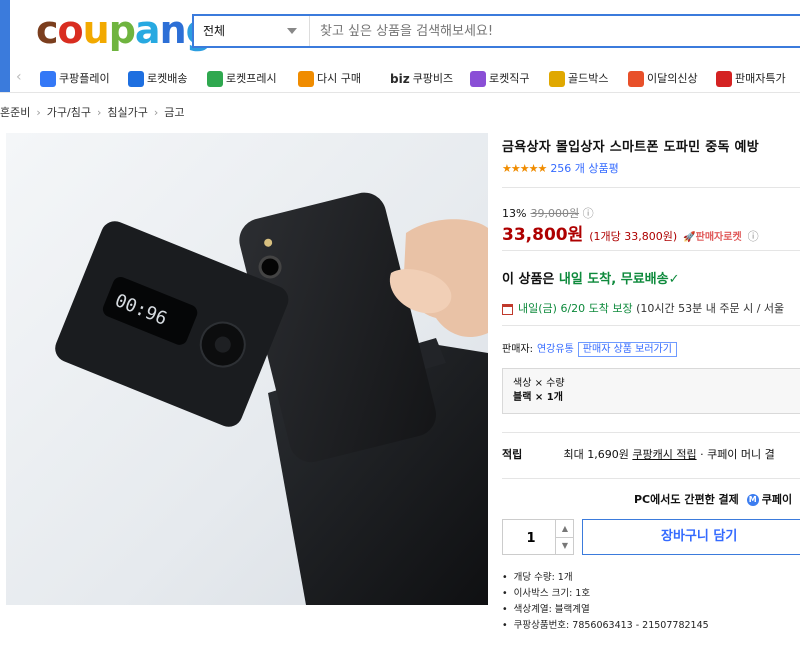 This screenshot has height=646, width=800. What do you see at coordinates (127, 112) in the screenshot?
I see `breadcrumb-item: 침실가구` at bounding box center [127, 112].